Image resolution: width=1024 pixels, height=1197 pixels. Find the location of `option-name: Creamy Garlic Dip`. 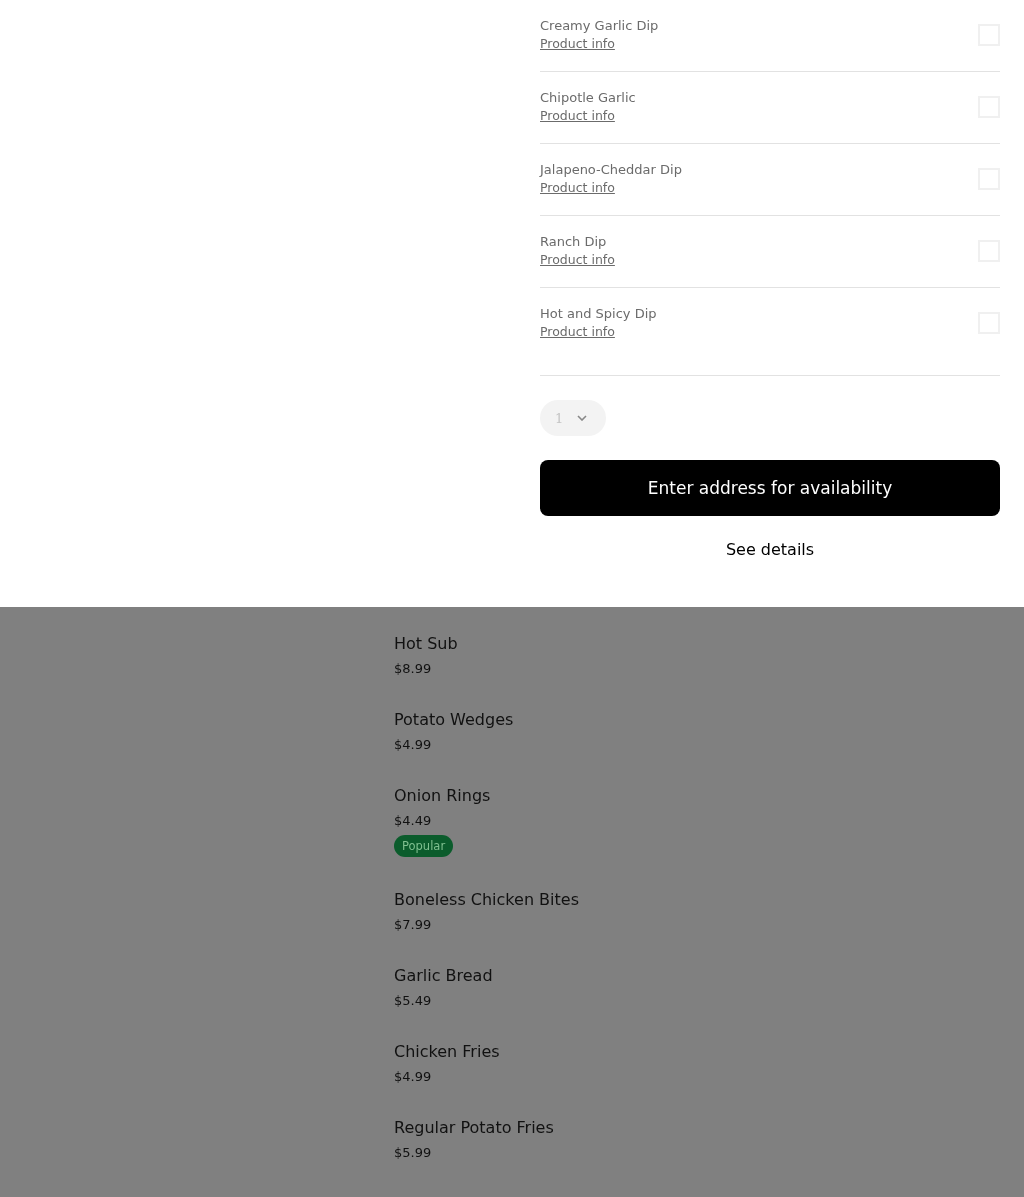

option-name: Creamy Garlic Dip is located at coordinates (599, 25).